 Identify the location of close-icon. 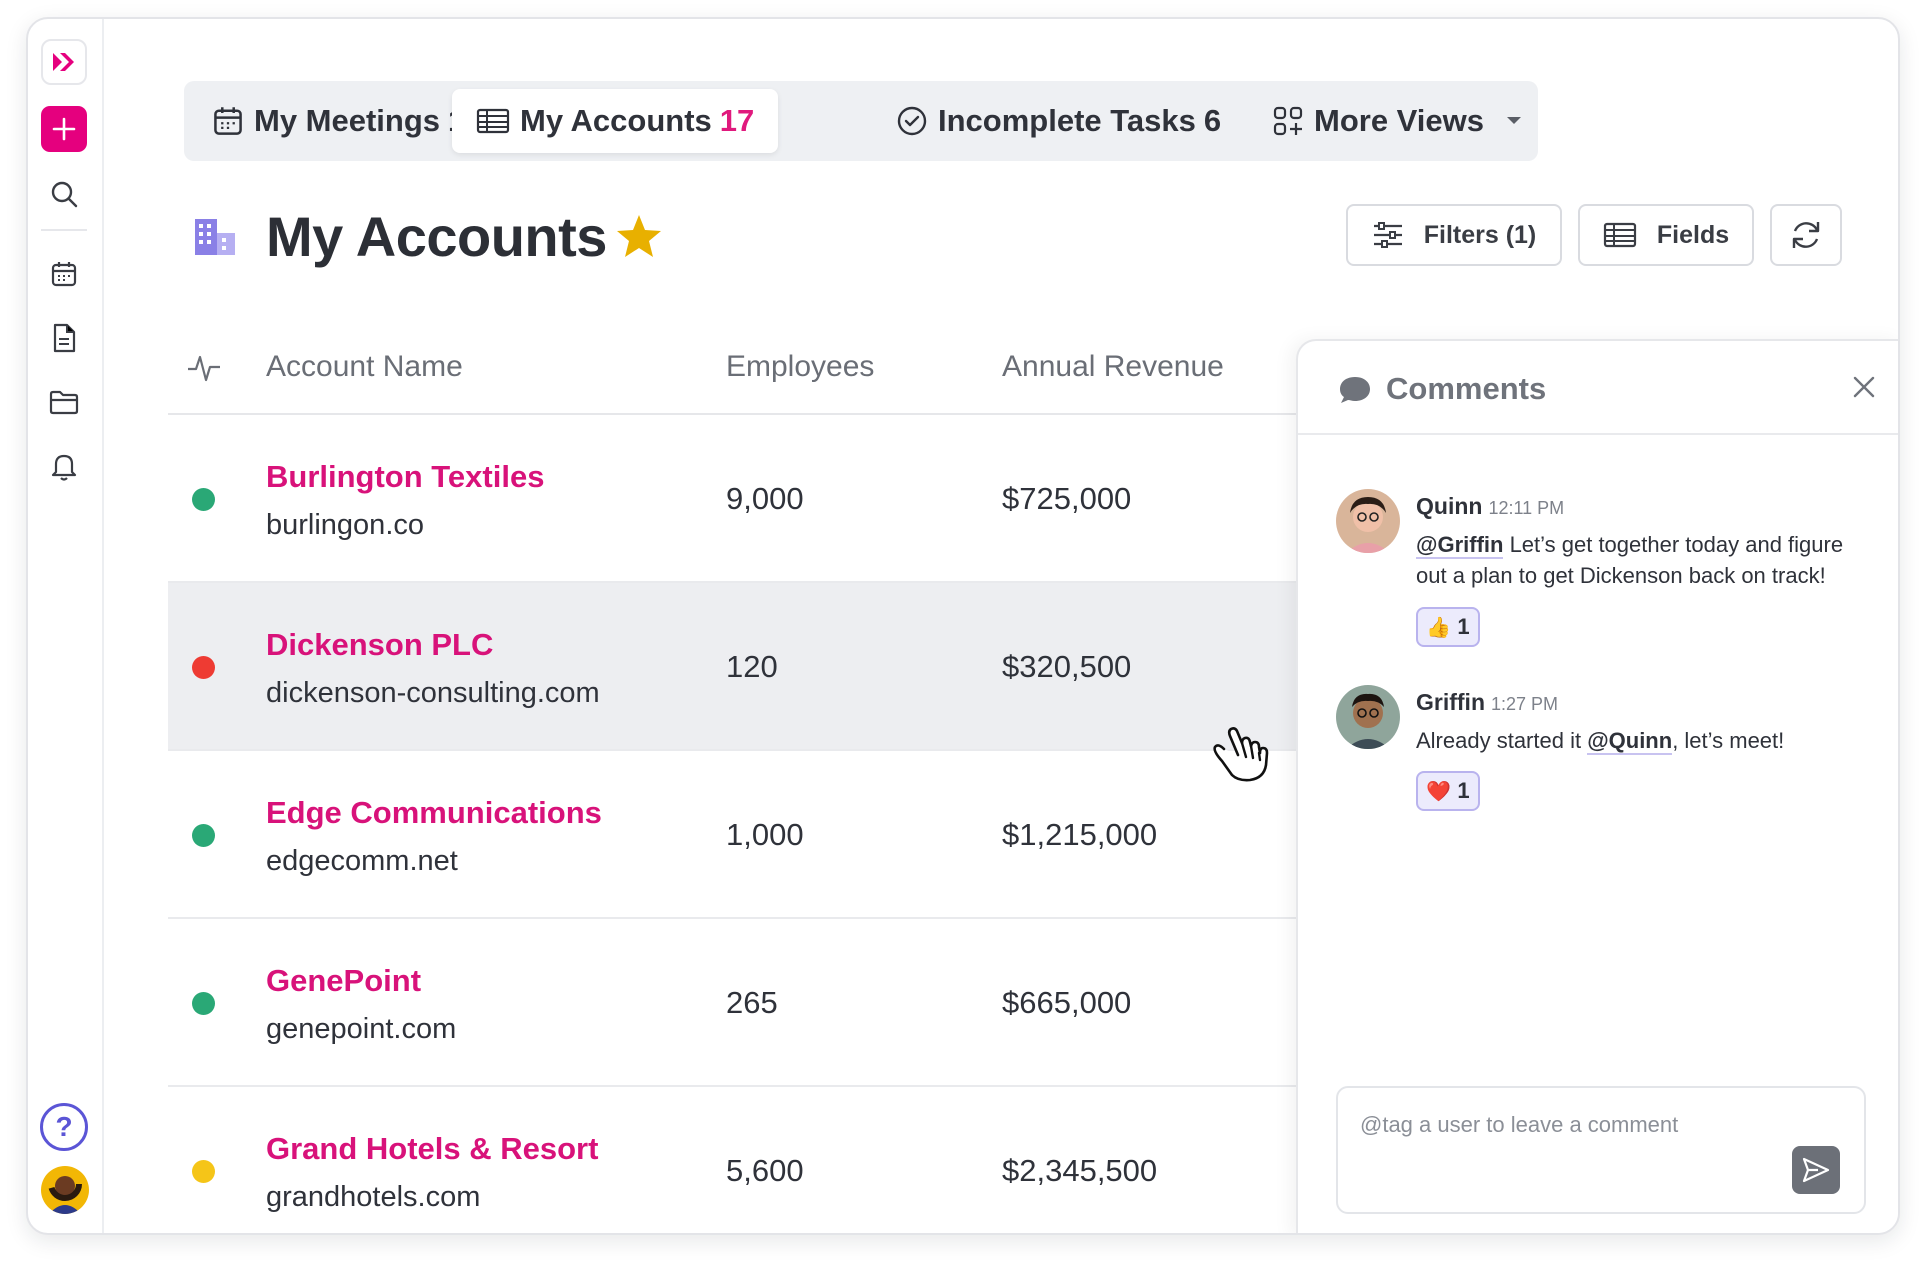
(1864, 389).